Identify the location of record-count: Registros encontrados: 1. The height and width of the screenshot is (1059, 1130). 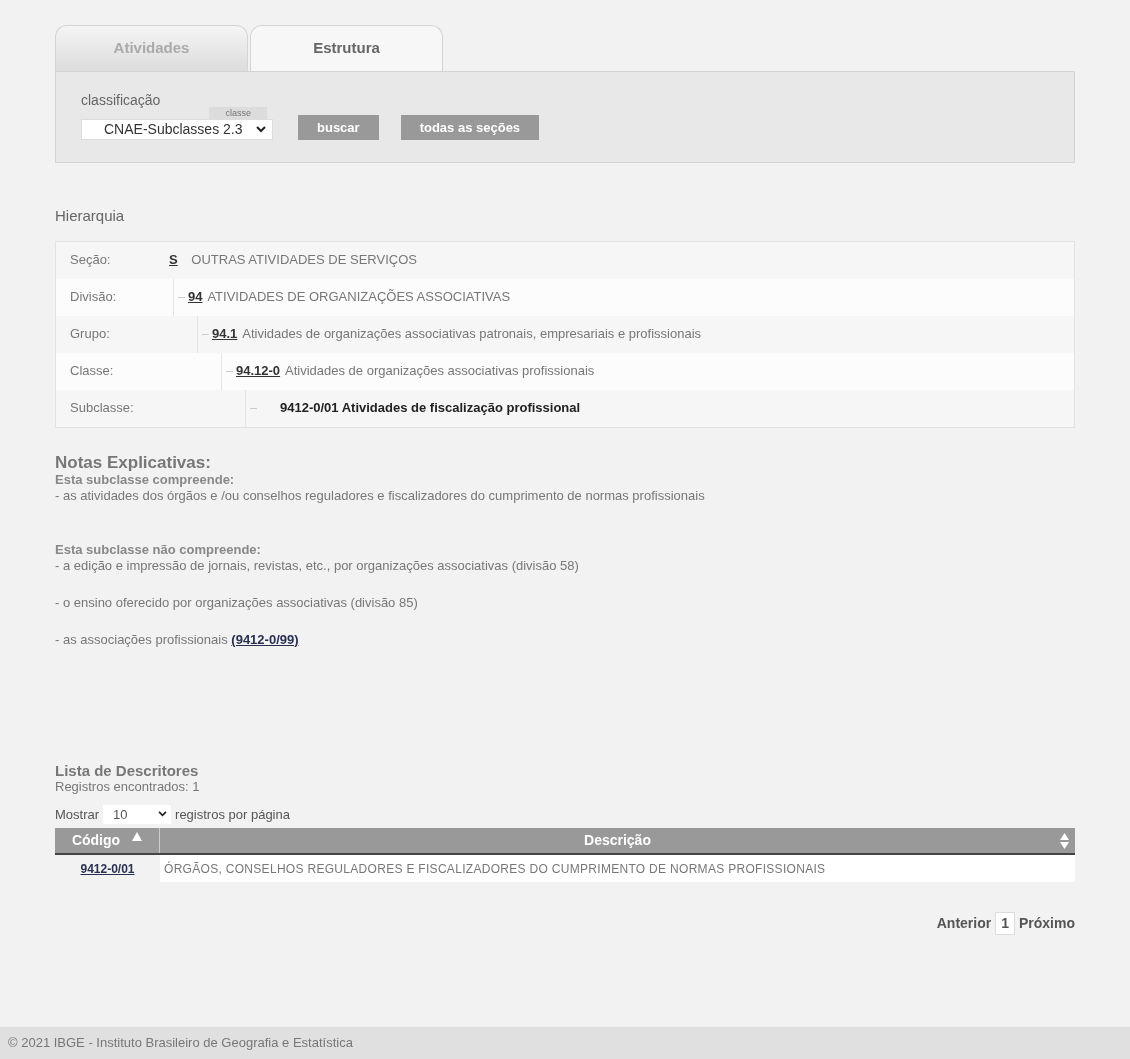
(128, 786).